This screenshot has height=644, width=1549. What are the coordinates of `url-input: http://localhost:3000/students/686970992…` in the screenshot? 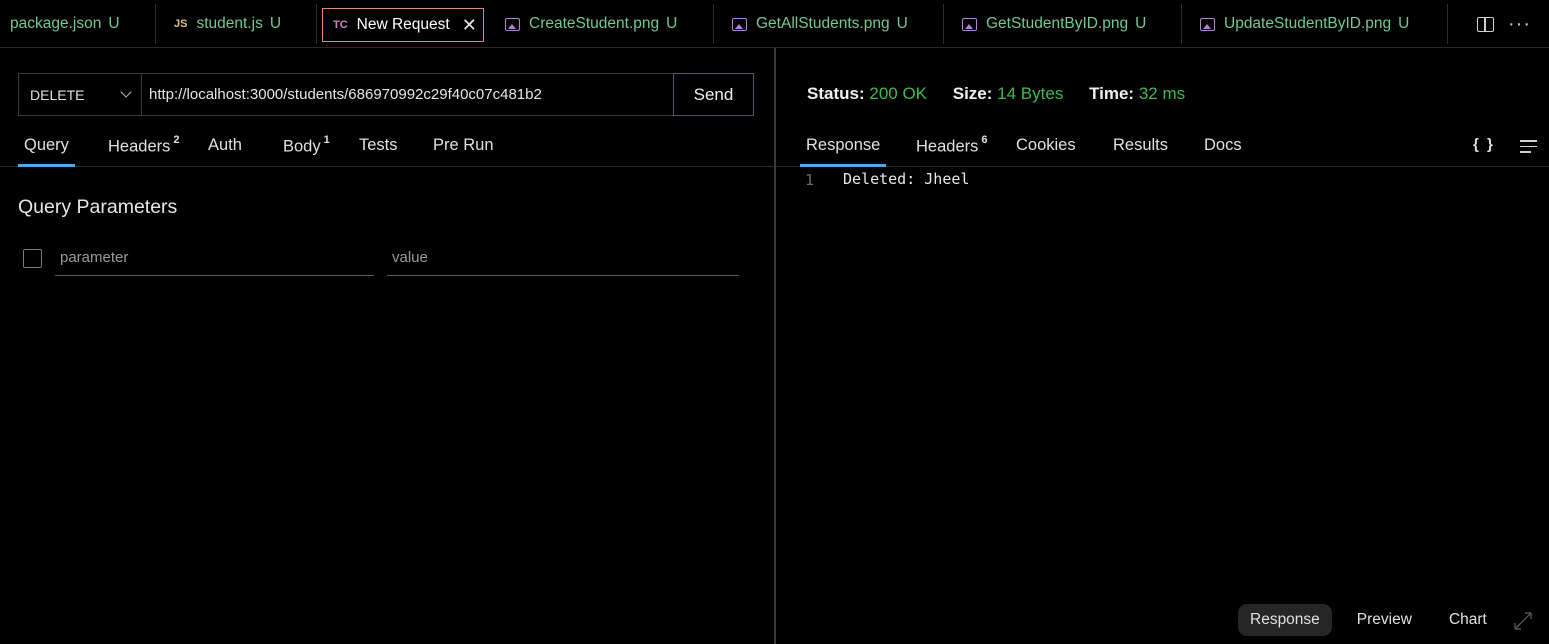 It's located at (407, 94).